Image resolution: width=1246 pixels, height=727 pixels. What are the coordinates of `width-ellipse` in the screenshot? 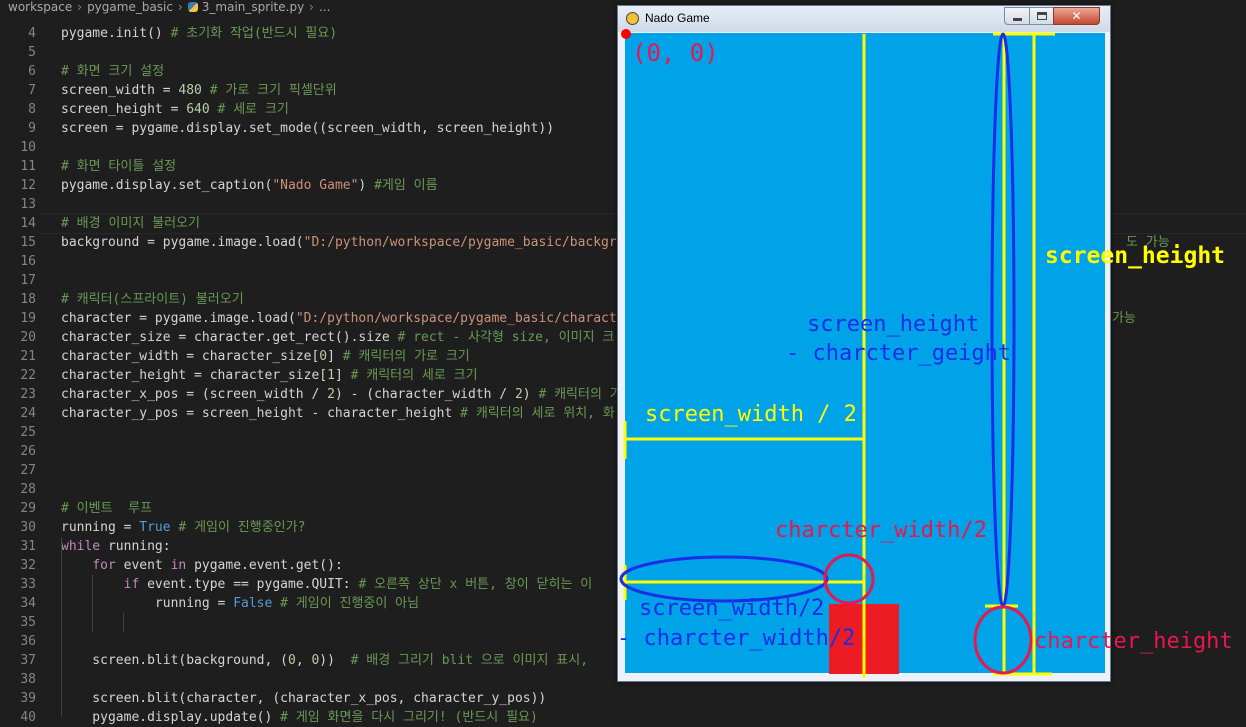 It's located at (724, 579).